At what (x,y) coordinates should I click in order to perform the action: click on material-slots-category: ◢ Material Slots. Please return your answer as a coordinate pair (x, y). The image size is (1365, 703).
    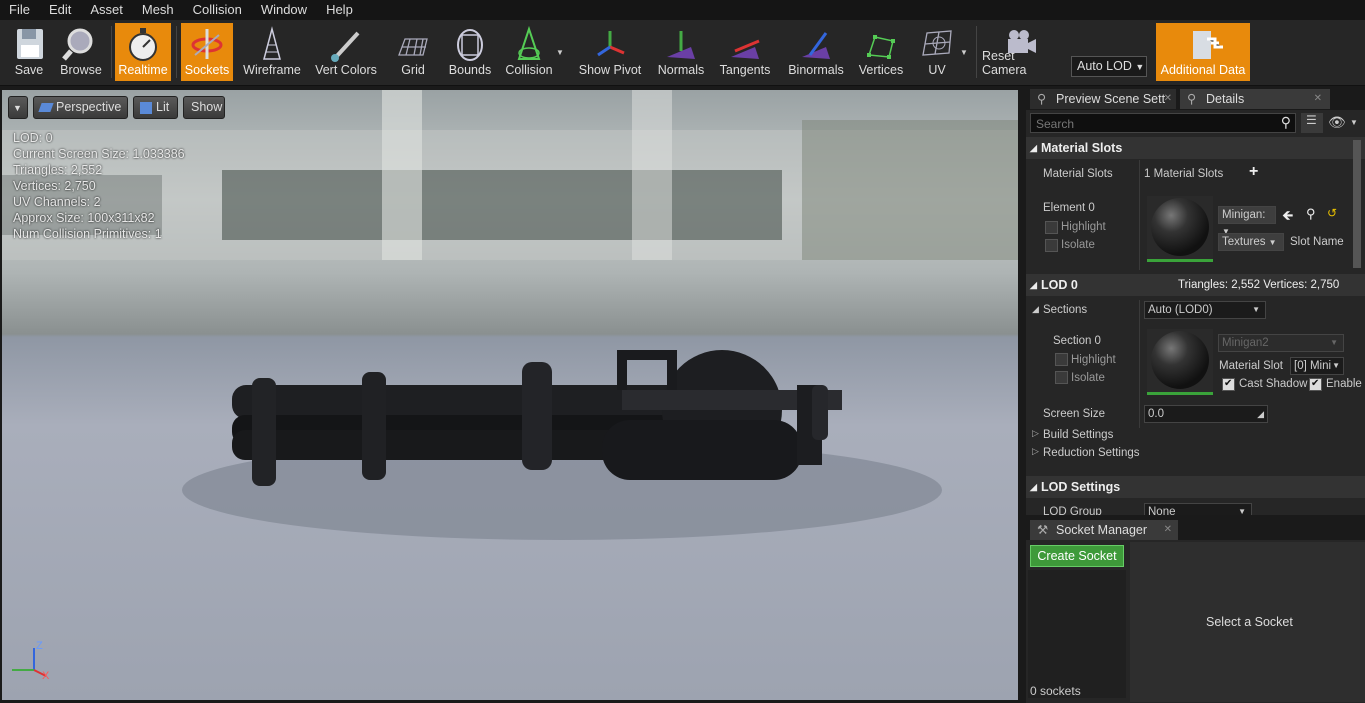
    Looking at the image, I should click on (1195, 148).